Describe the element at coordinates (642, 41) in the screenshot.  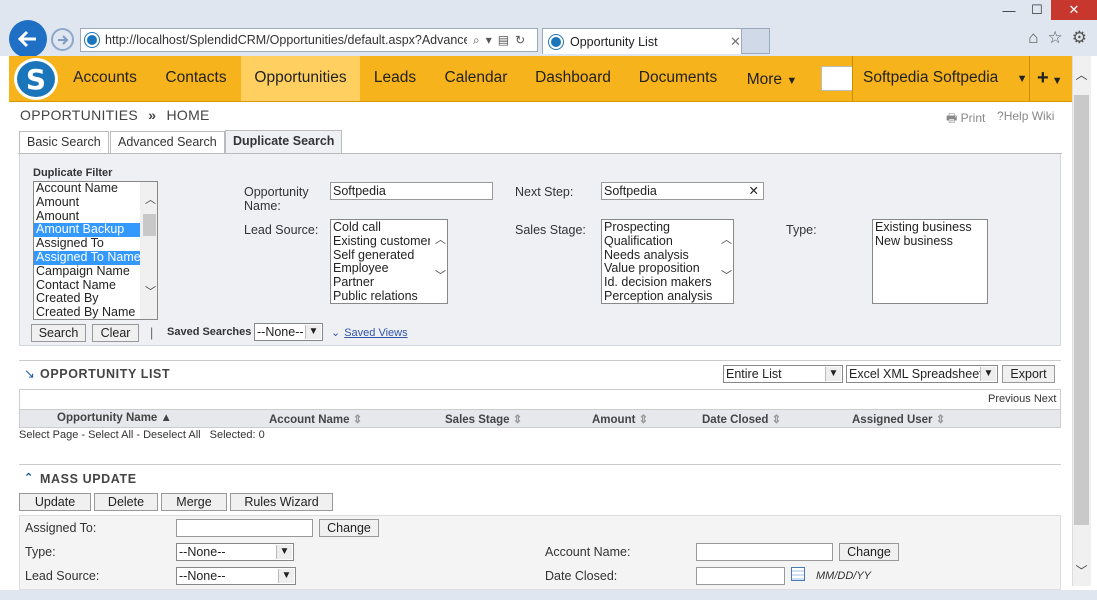
I see `browser-tab: Opportunity List ✕` at that location.